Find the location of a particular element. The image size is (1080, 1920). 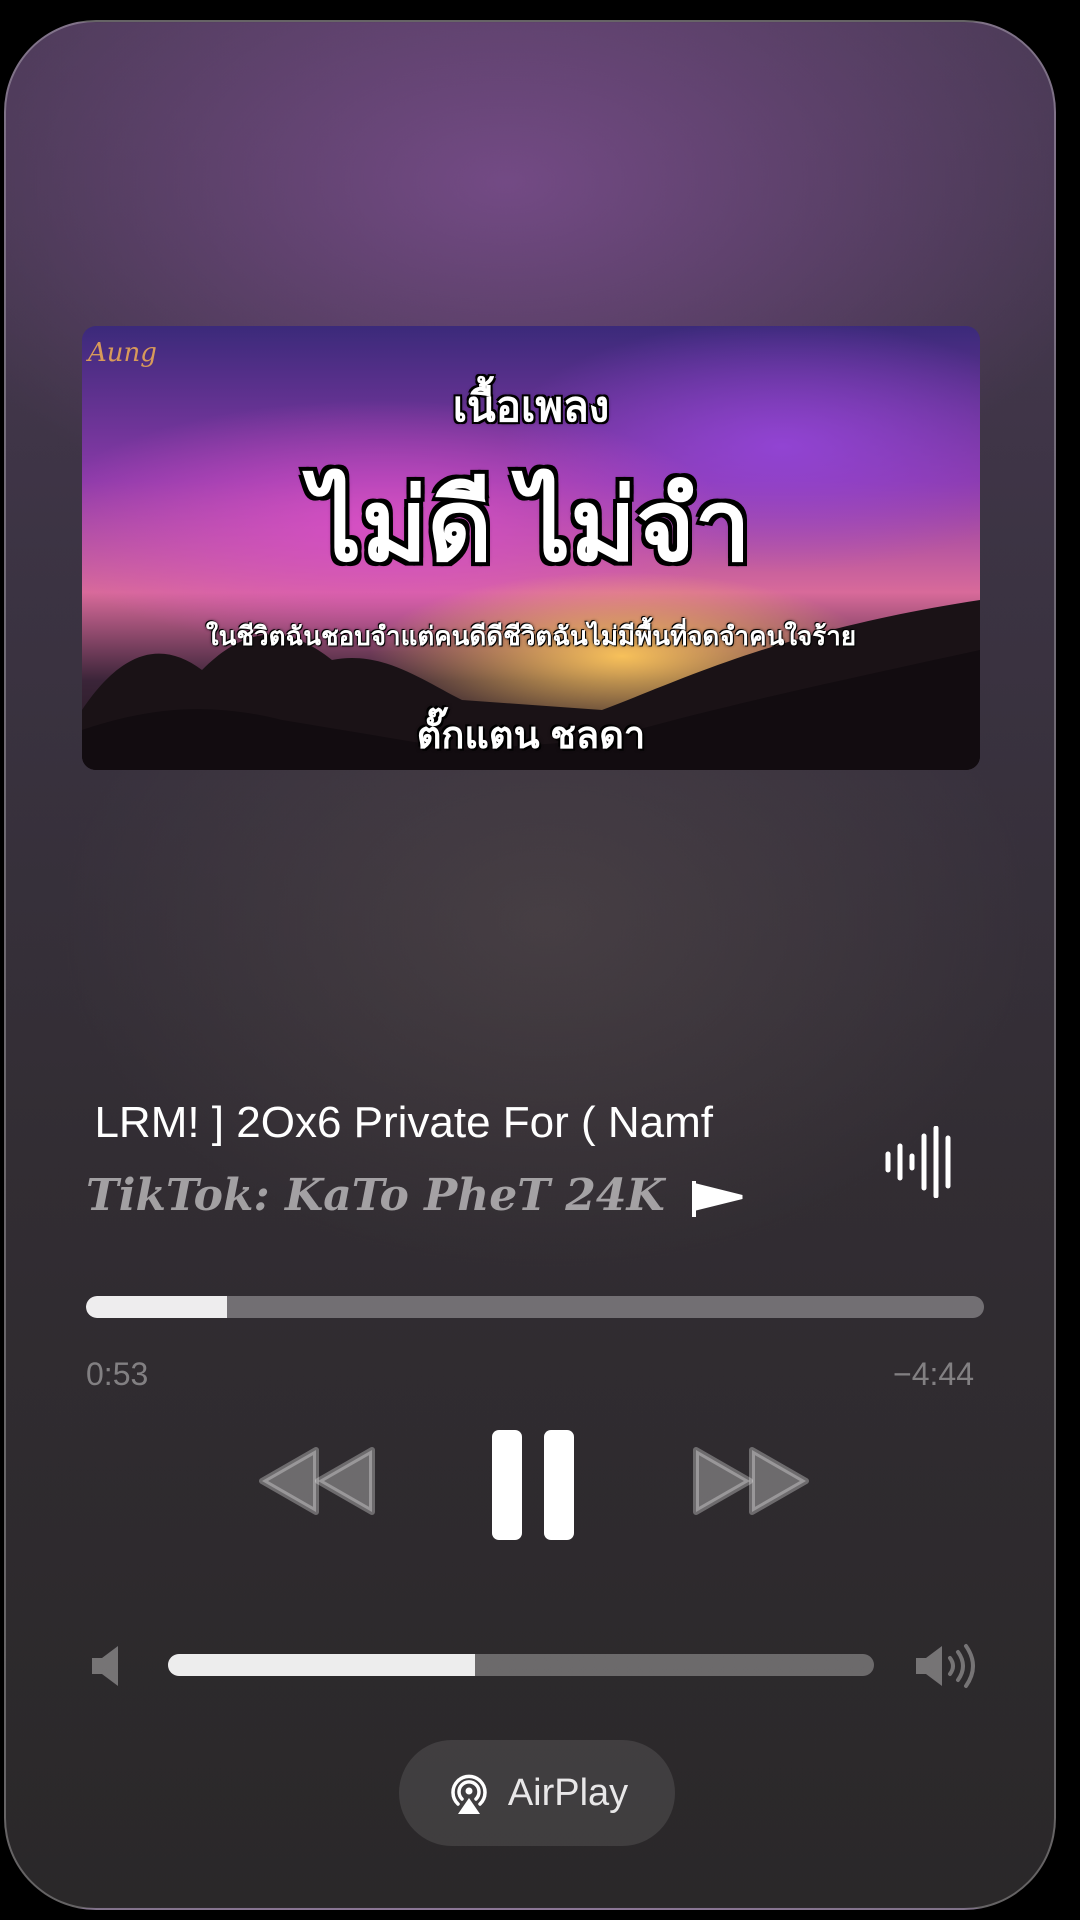

waveform-icon is located at coordinates (918, 1162).